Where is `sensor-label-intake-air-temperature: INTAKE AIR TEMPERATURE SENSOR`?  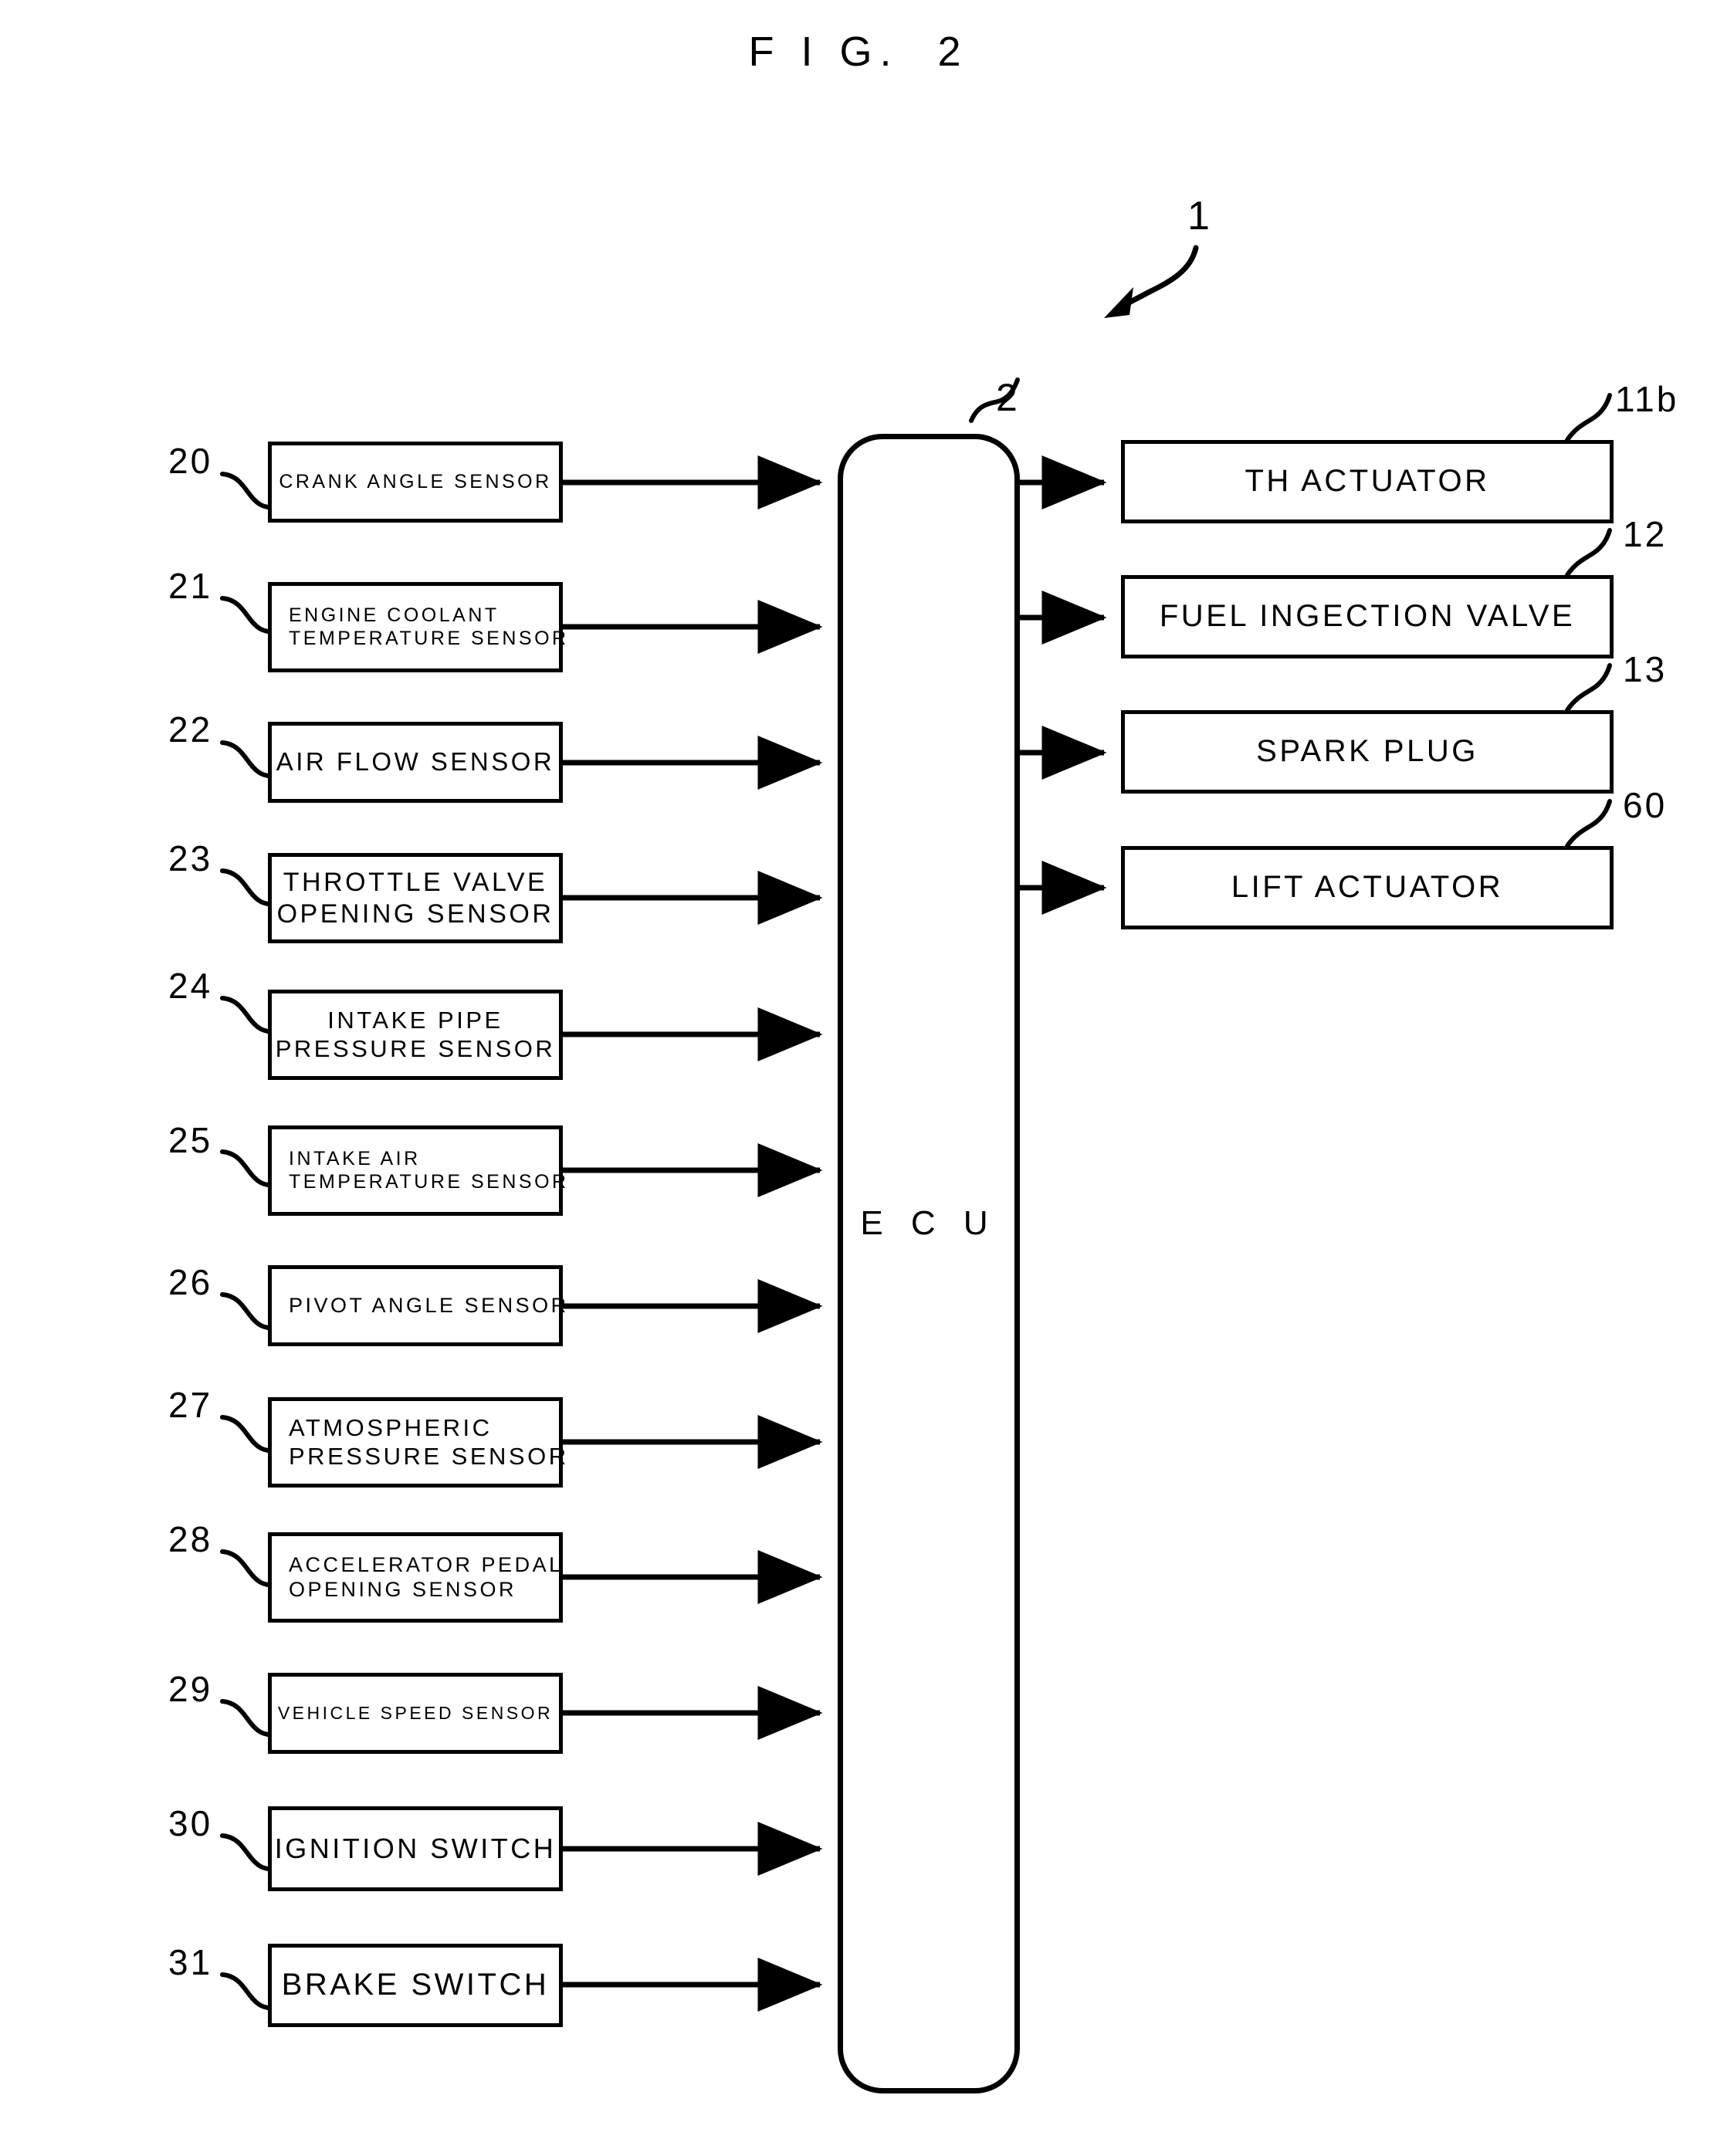 sensor-label-intake-air-temperature: INTAKE AIR TEMPERATURE SENSOR is located at coordinates (429, 1170).